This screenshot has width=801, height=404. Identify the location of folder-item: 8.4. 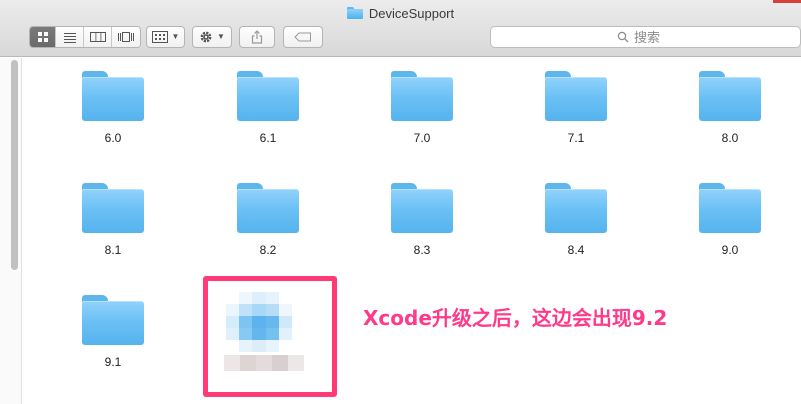
(576, 220).